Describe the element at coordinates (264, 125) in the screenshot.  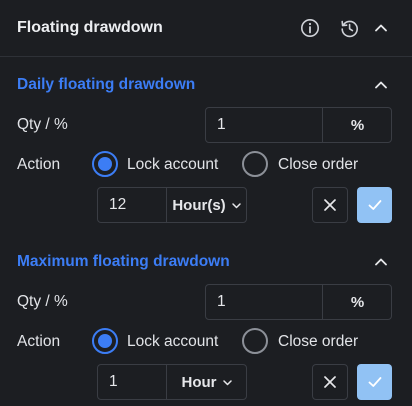
I see `daily-qty-input` at that location.